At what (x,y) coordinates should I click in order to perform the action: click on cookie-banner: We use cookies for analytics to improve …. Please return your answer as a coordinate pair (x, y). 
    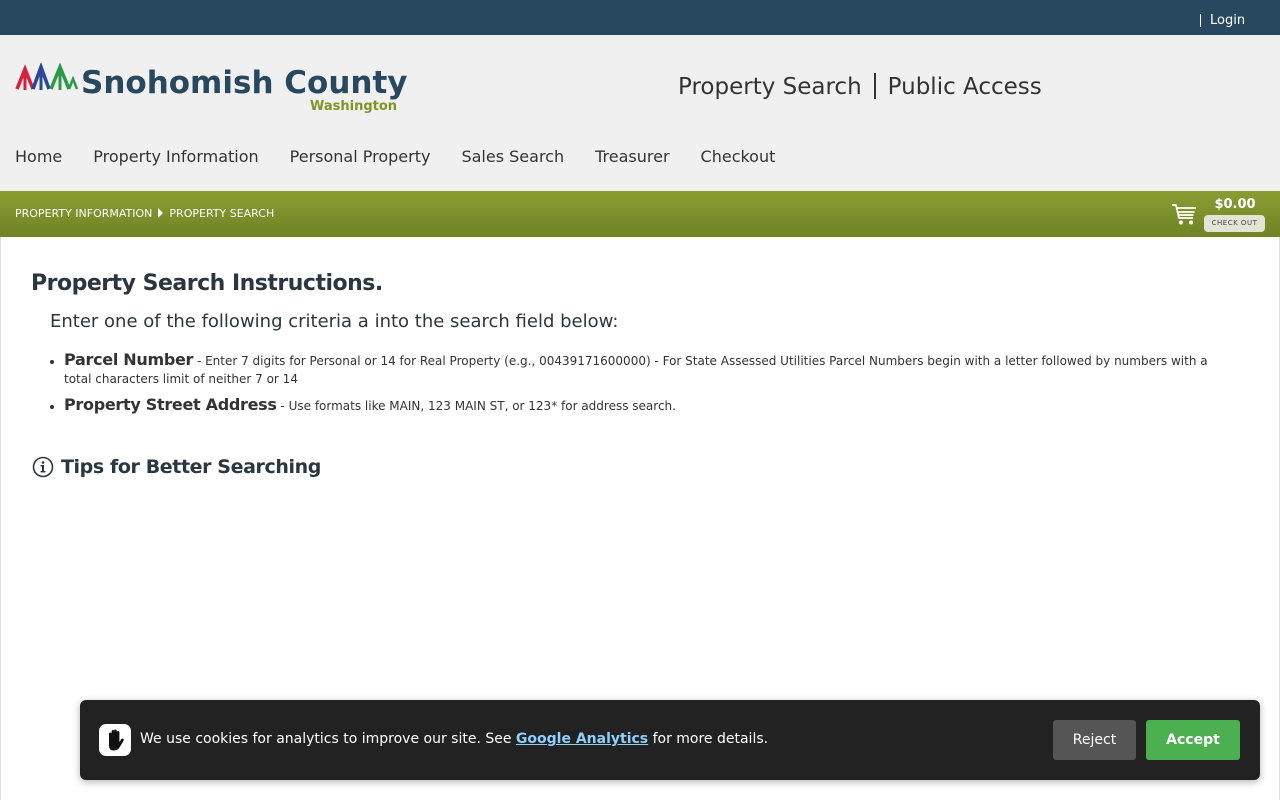
    Looking at the image, I should click on (670, 740).